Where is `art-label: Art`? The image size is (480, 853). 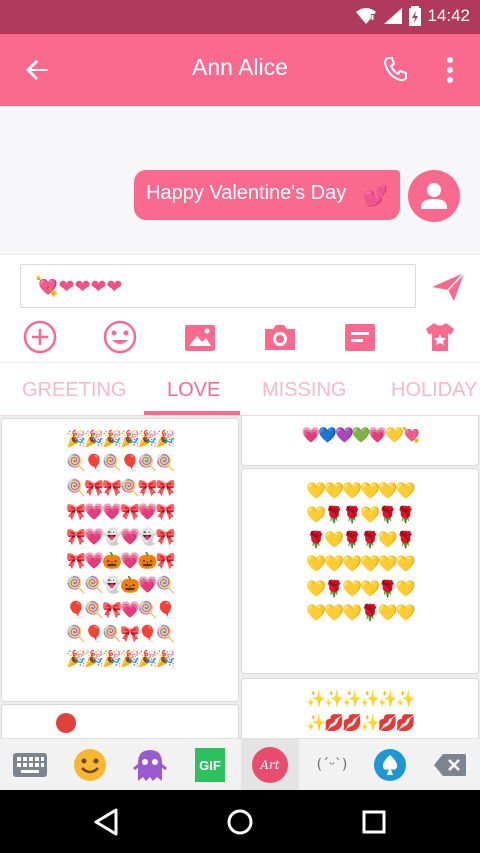 art-label: Art is located at coordinates (270, 765).